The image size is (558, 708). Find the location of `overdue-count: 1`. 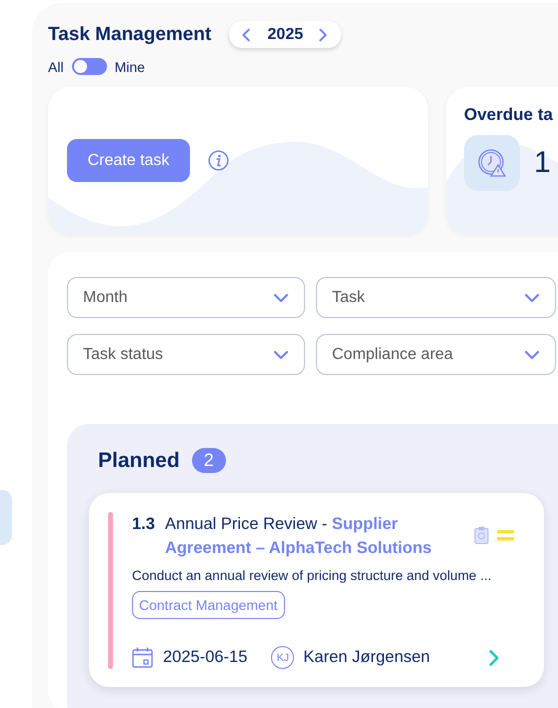

overdue-count: 1 is located at coordinates (542, 163).